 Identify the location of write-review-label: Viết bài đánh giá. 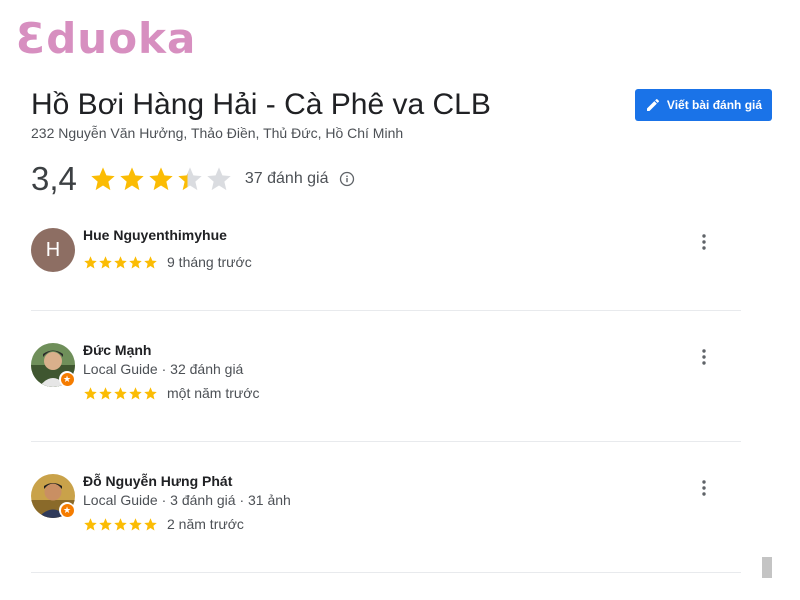
(714, 105).